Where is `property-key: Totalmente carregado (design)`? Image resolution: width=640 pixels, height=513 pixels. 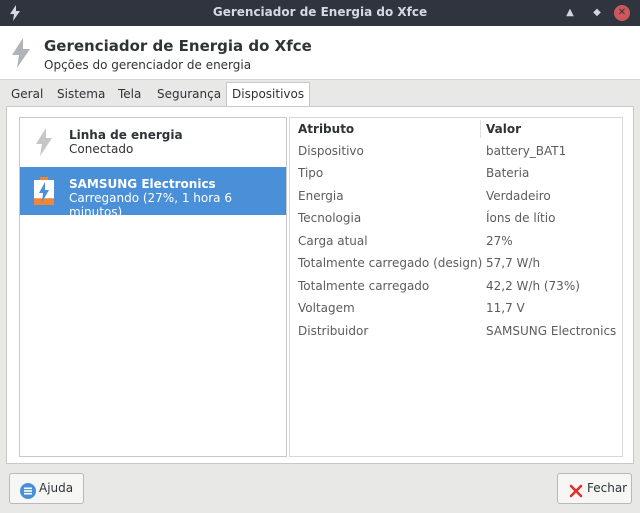 property-key: Totalmente carregado (design) is located at coordinates (390, 263).